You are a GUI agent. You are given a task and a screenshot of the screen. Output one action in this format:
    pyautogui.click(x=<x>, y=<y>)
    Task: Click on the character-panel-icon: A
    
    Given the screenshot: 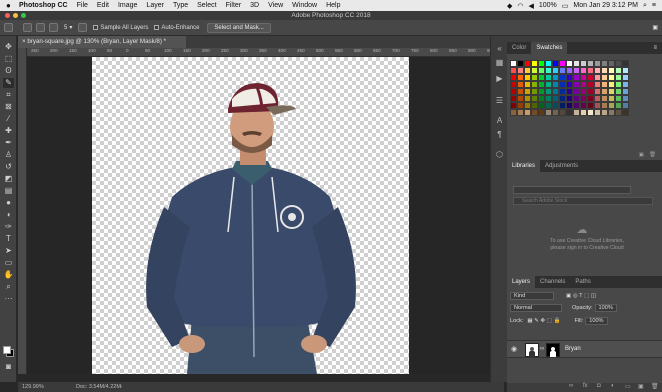 What is the action you would take?
    pyautogui.click(x=499, y=120)
    